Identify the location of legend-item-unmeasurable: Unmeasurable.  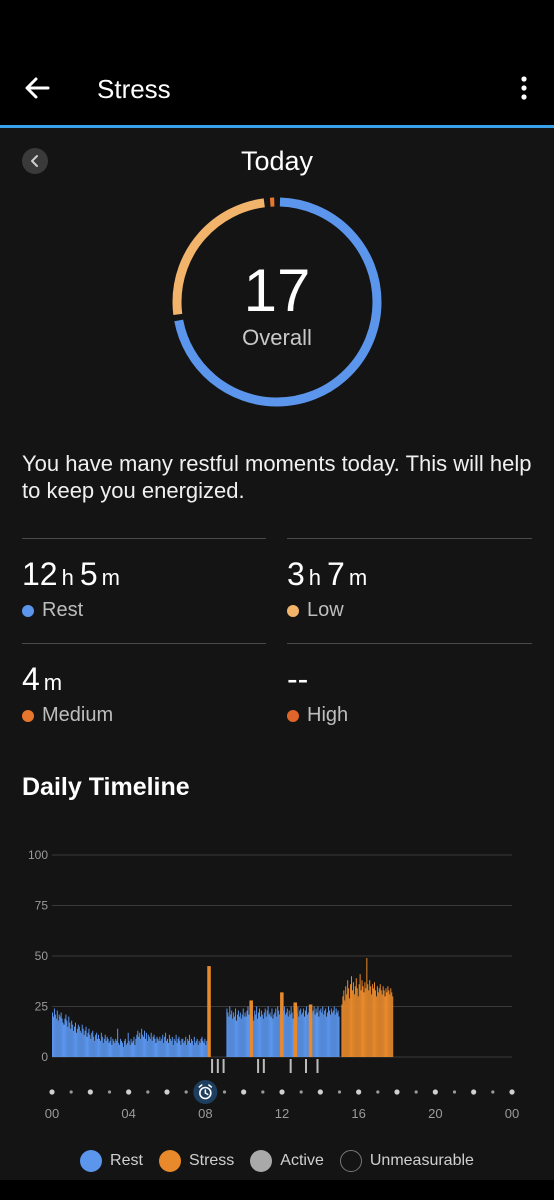
(406, 1161).